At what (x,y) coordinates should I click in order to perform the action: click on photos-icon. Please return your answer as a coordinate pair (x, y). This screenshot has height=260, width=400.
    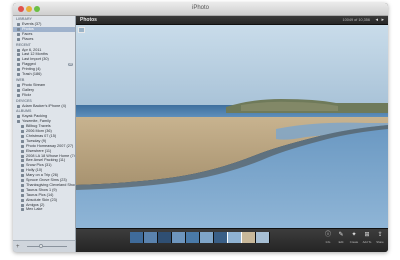
    Looking at the image, I should click on (18, 29).